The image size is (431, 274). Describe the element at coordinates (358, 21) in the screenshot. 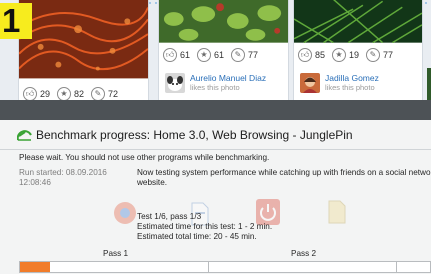

I see `palm-leaves-photo` at that location.